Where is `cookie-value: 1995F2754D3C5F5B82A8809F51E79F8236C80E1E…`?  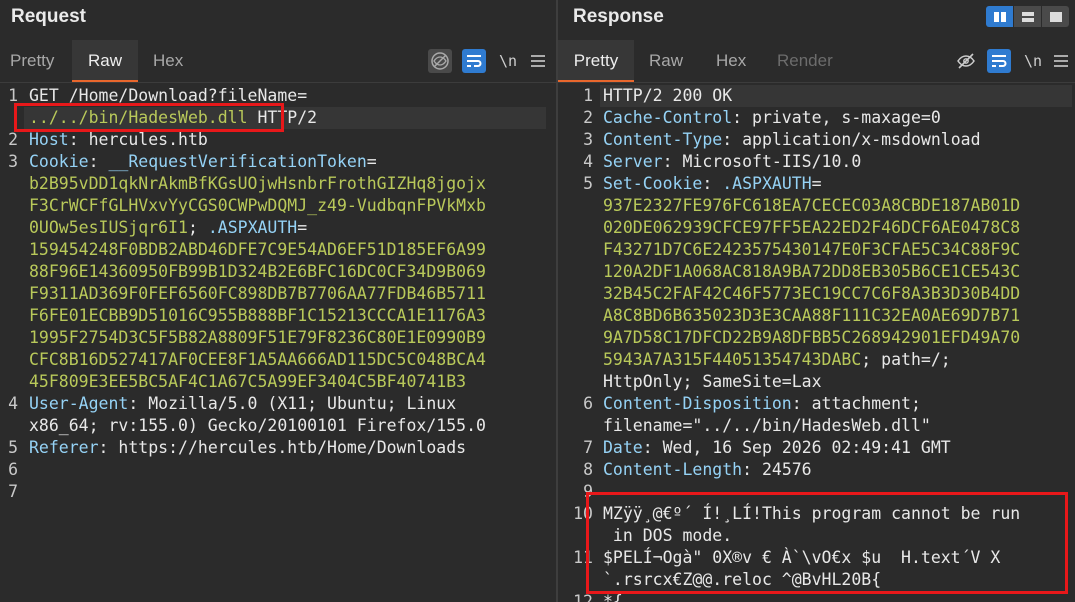 cookie-value: 1995F2754D3C5F5B82A8809F51E79F8236C80E1E… is located at coordinates (257, 337).